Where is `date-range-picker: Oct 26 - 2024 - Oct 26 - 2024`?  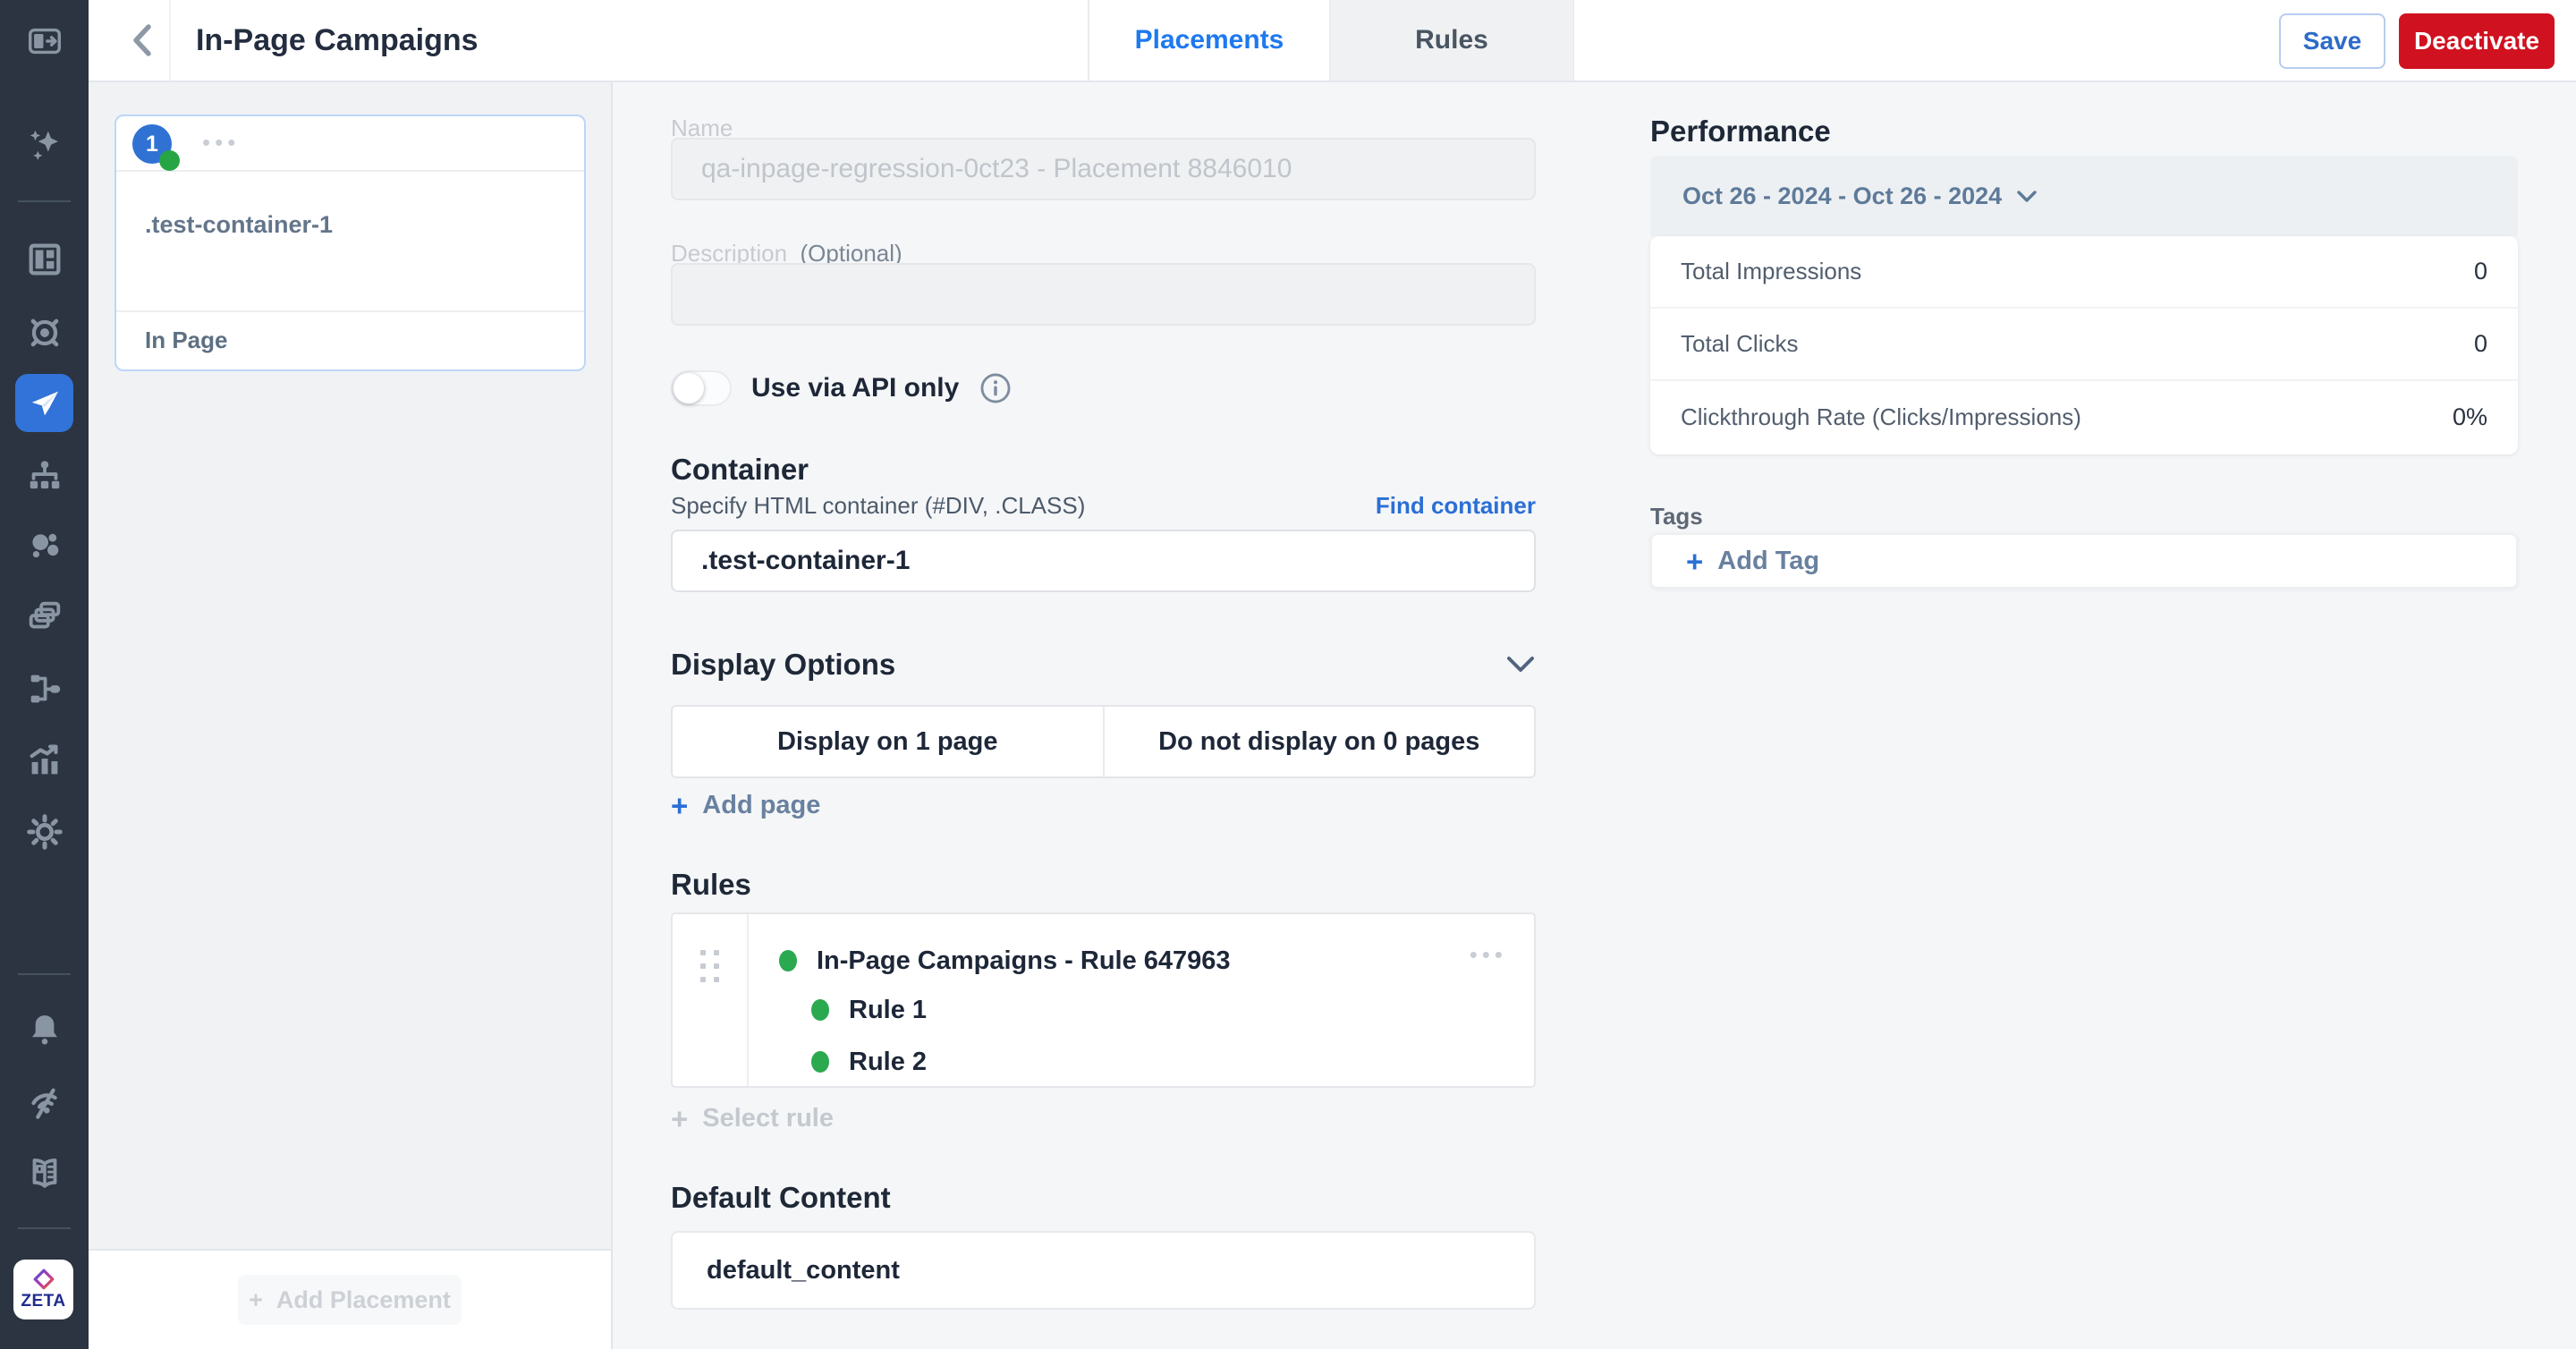 date-range-picker: Oct 26 - 2024 - Oct 26 - 2024 is located at coordinates (2084, 196).